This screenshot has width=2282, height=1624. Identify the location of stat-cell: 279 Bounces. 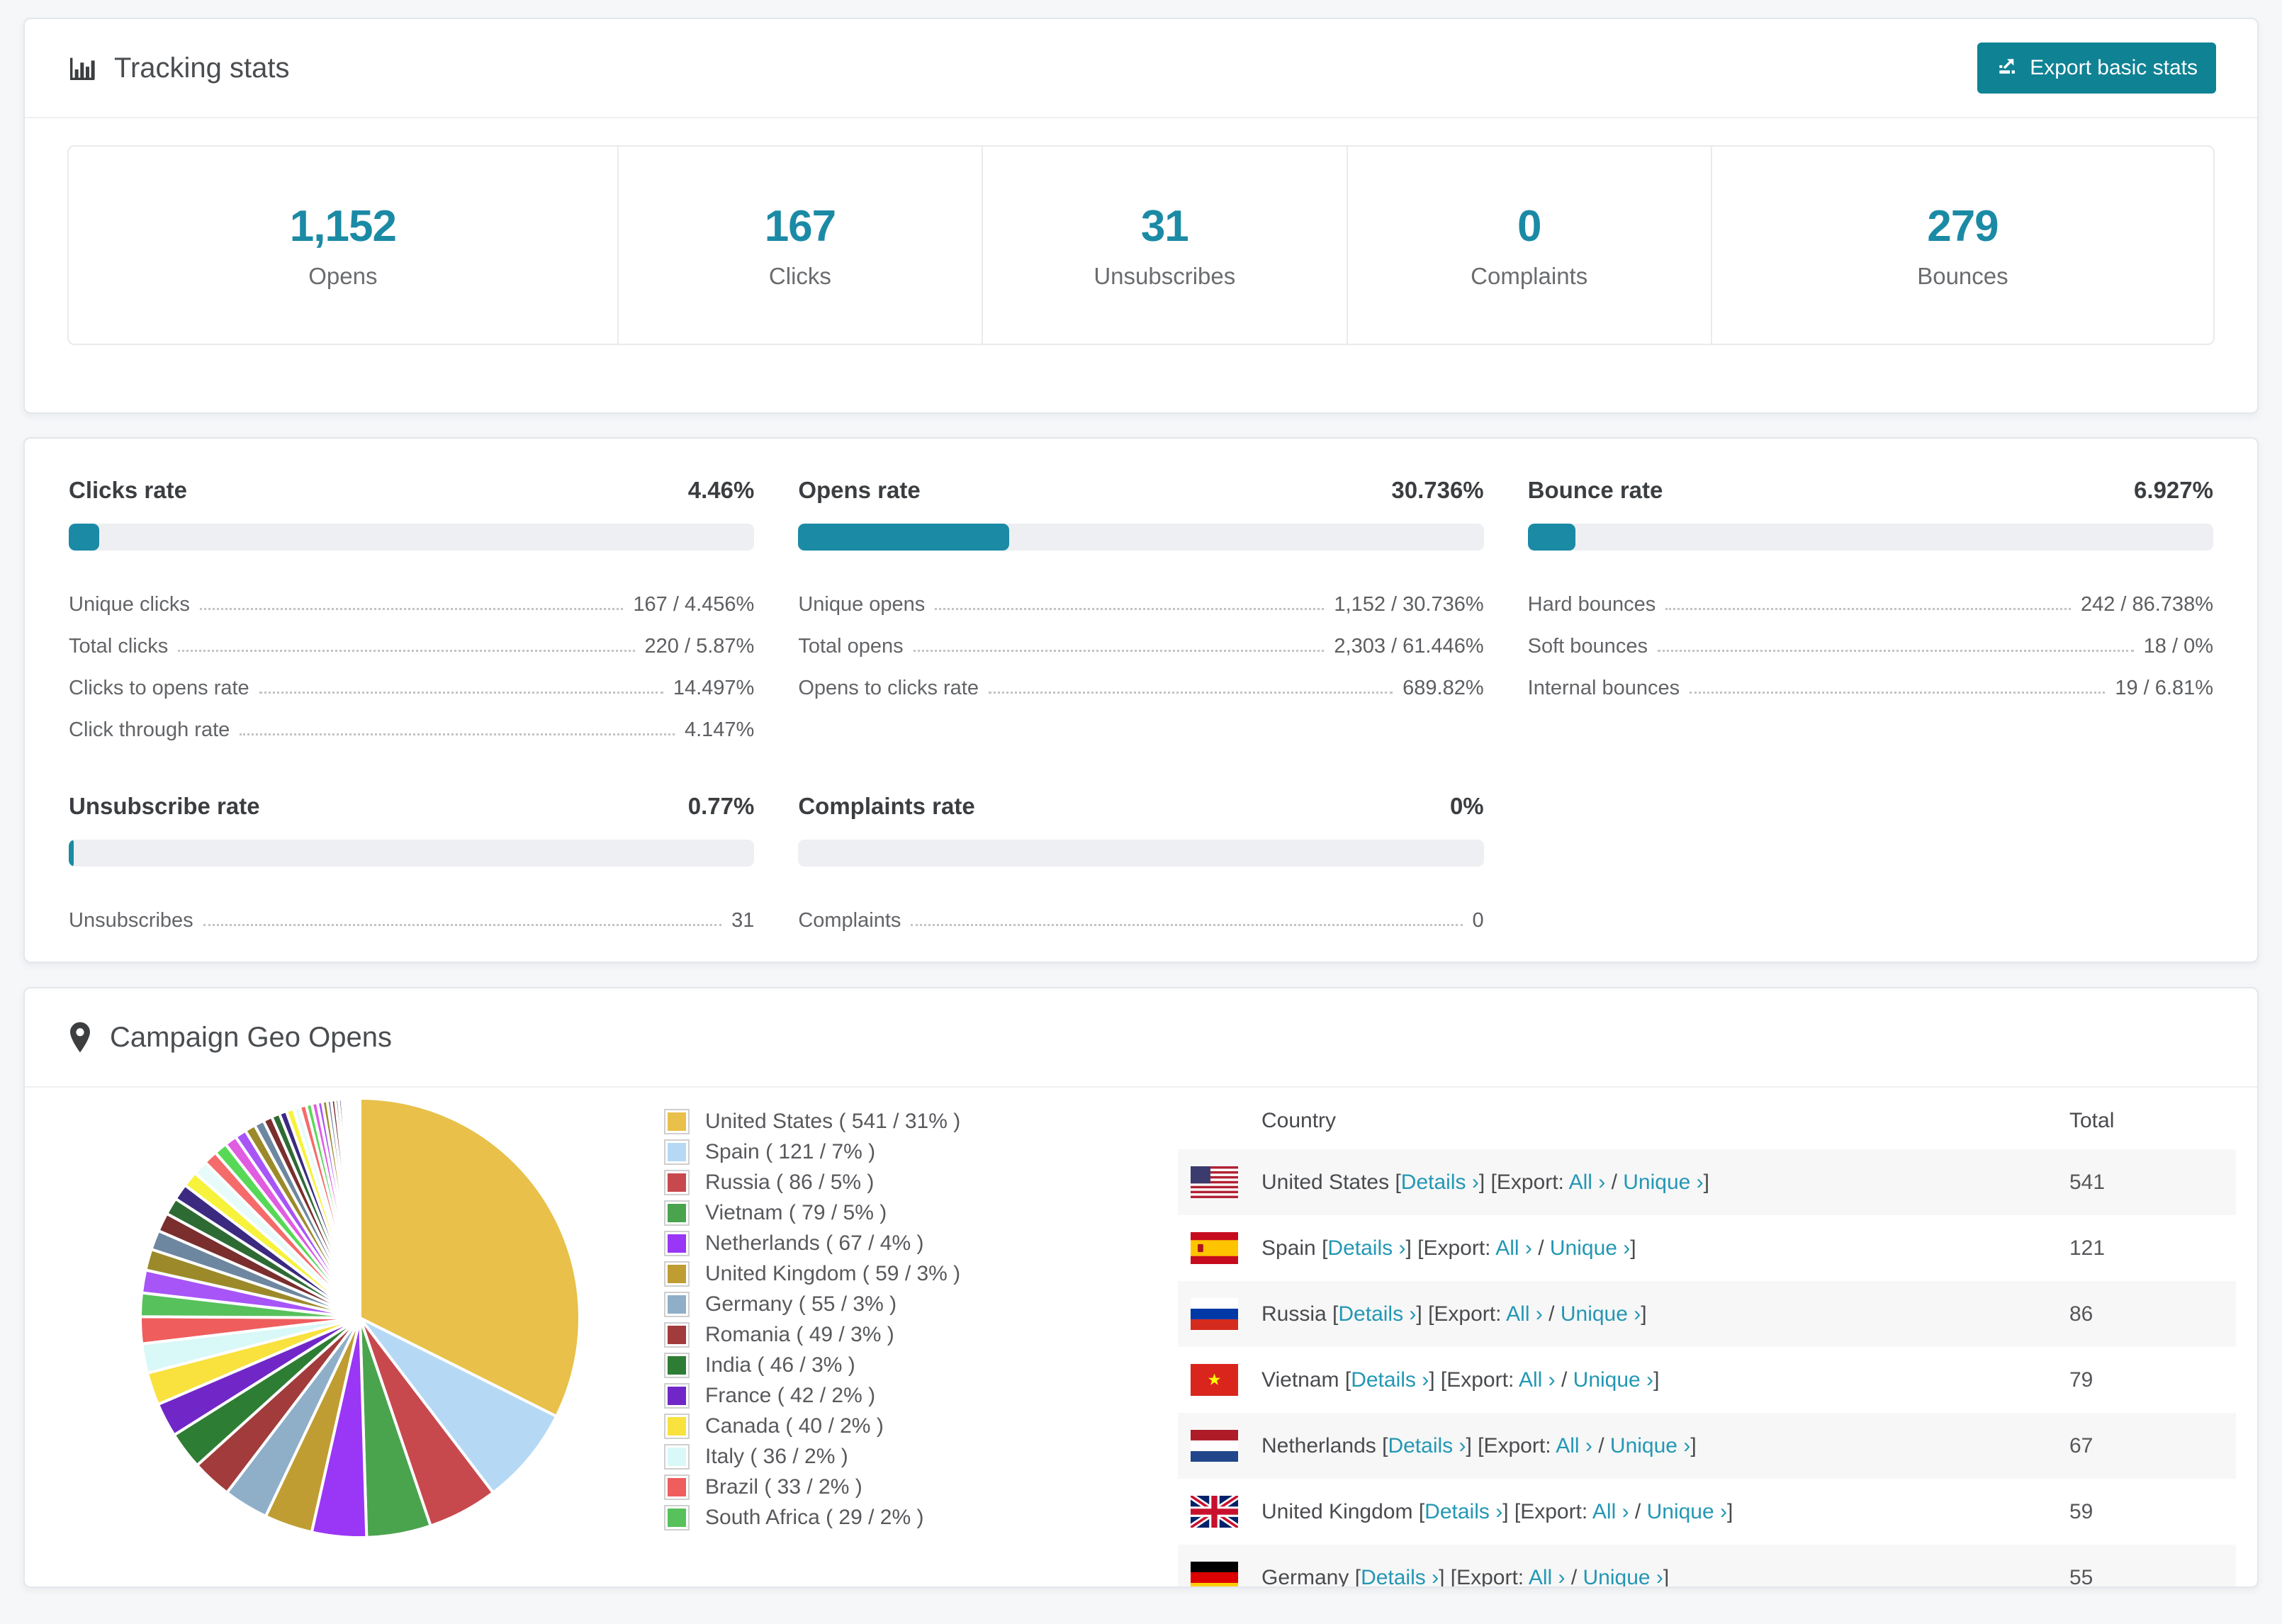
(1962, 245).